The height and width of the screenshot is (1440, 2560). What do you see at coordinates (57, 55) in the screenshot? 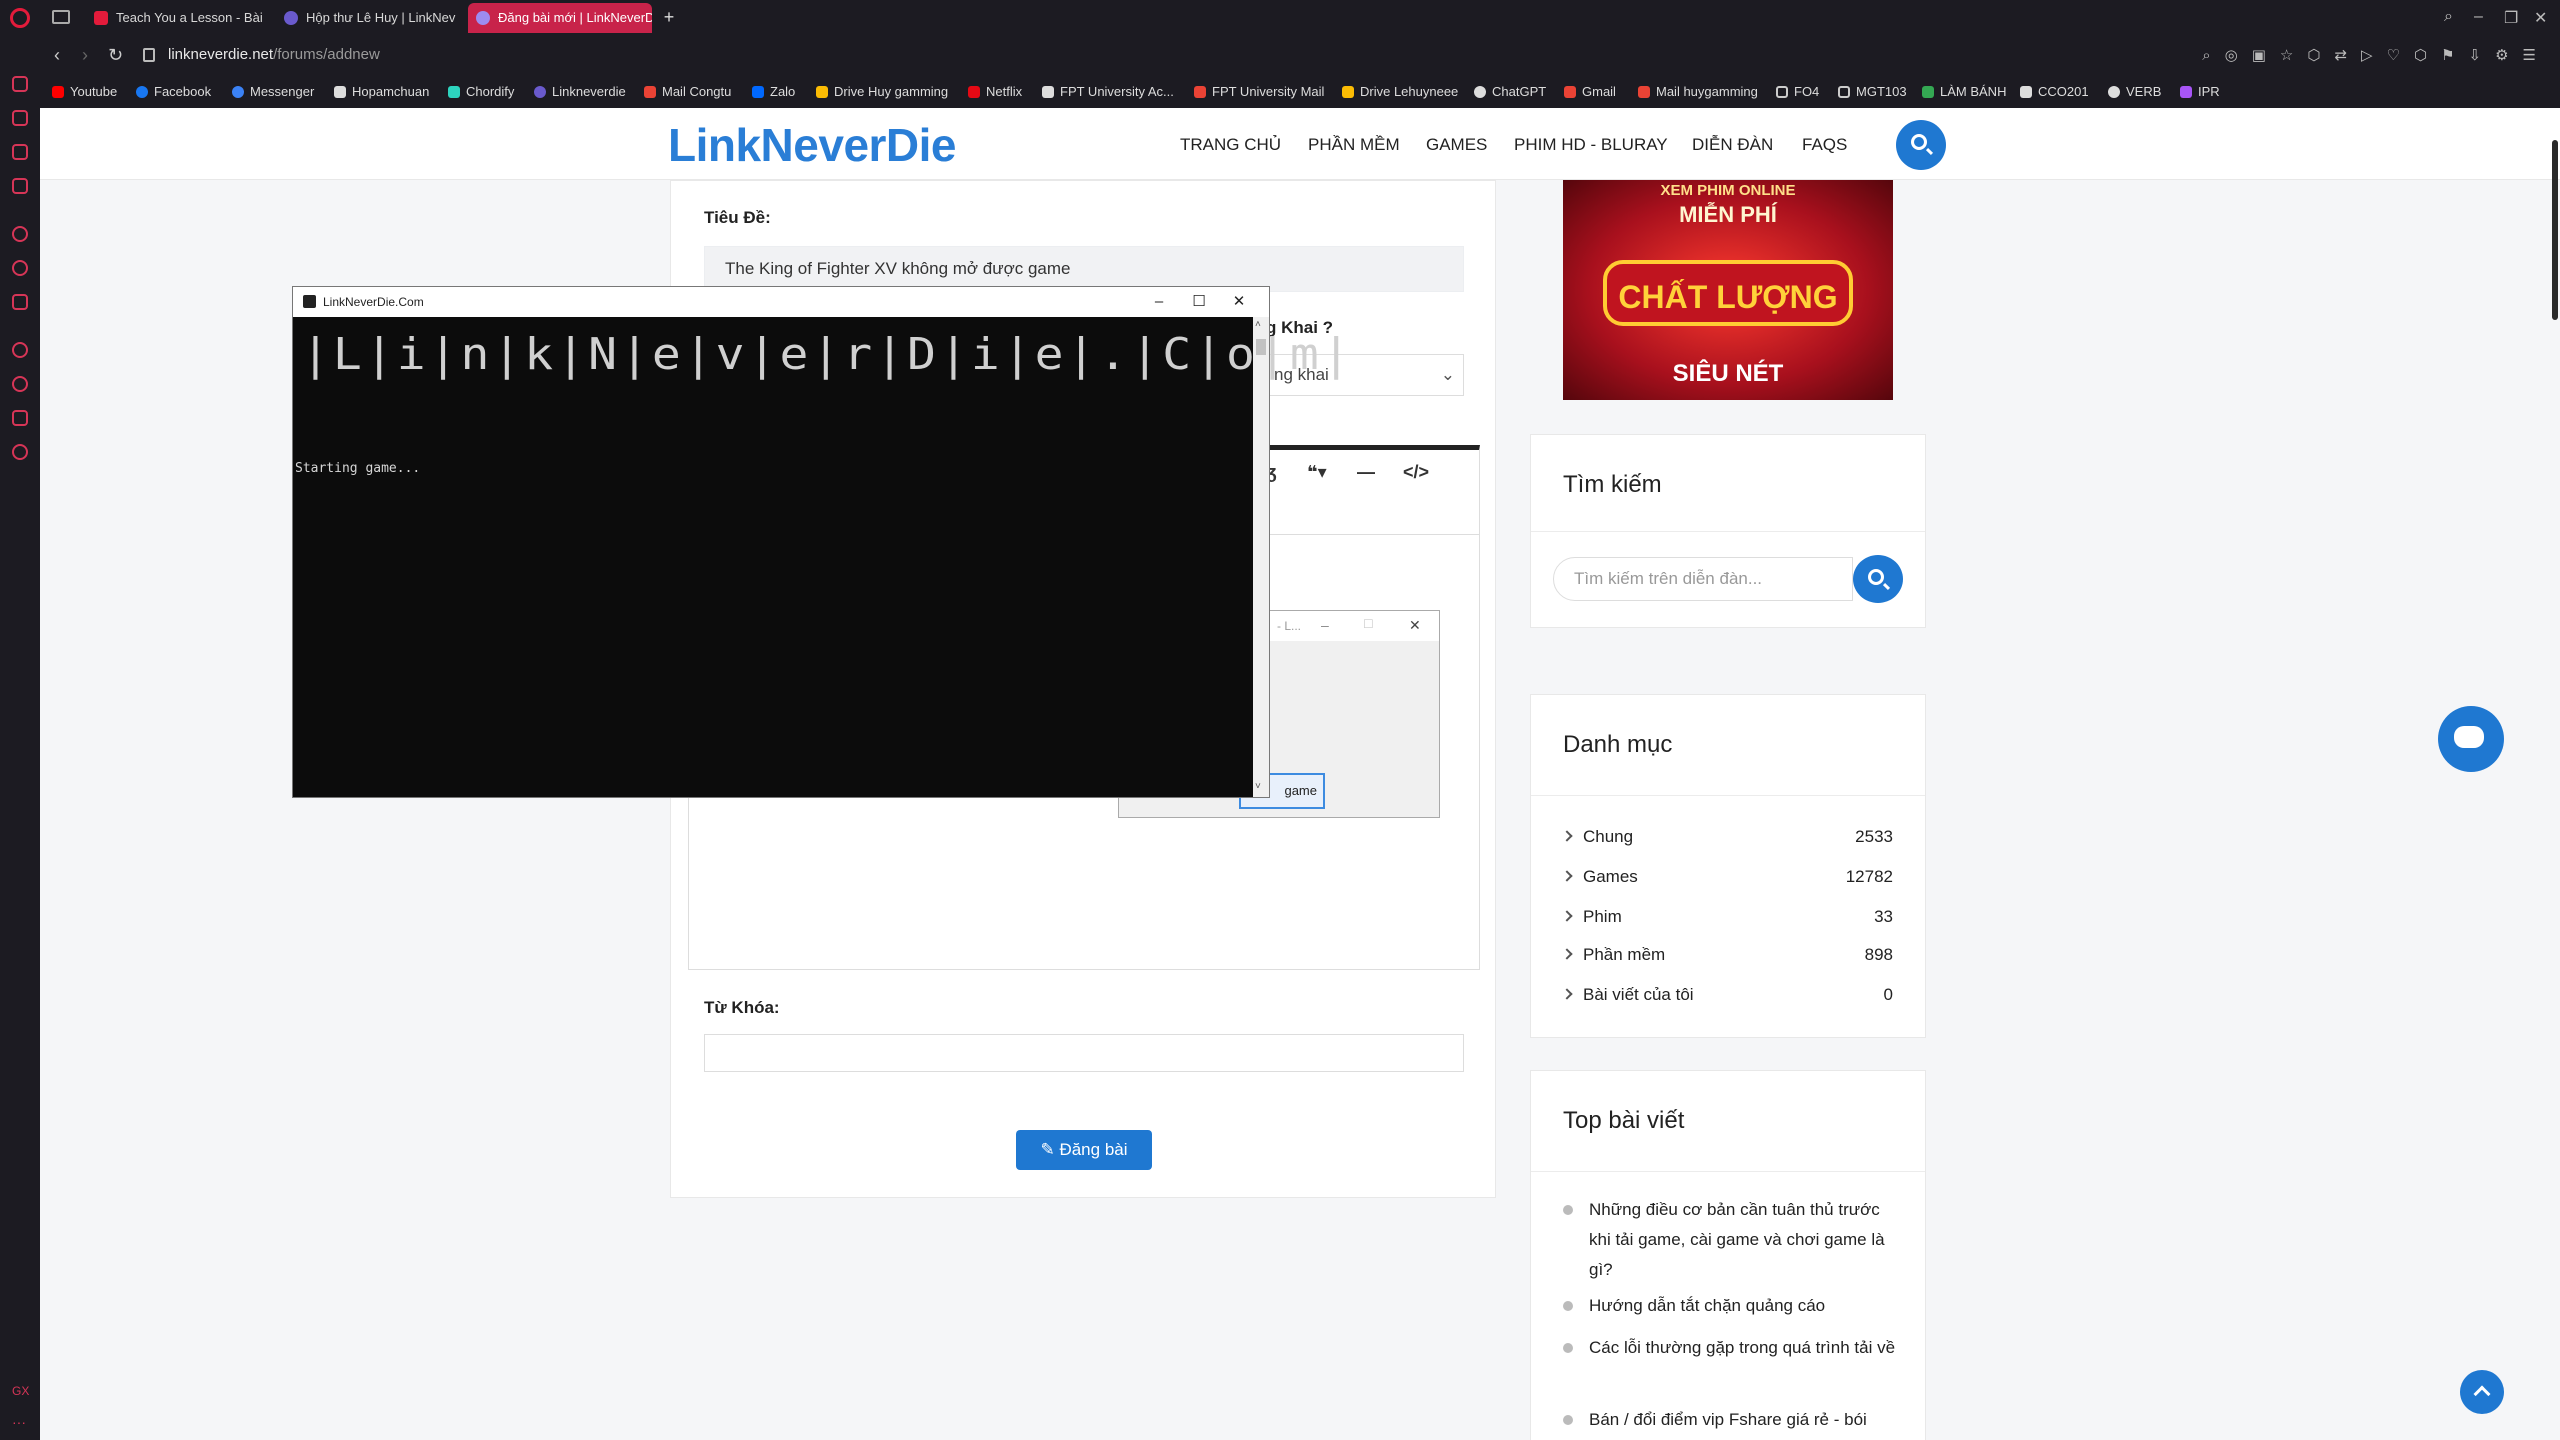
I see `back-arrow-icon: ‹` at bounding box center [57, 55].